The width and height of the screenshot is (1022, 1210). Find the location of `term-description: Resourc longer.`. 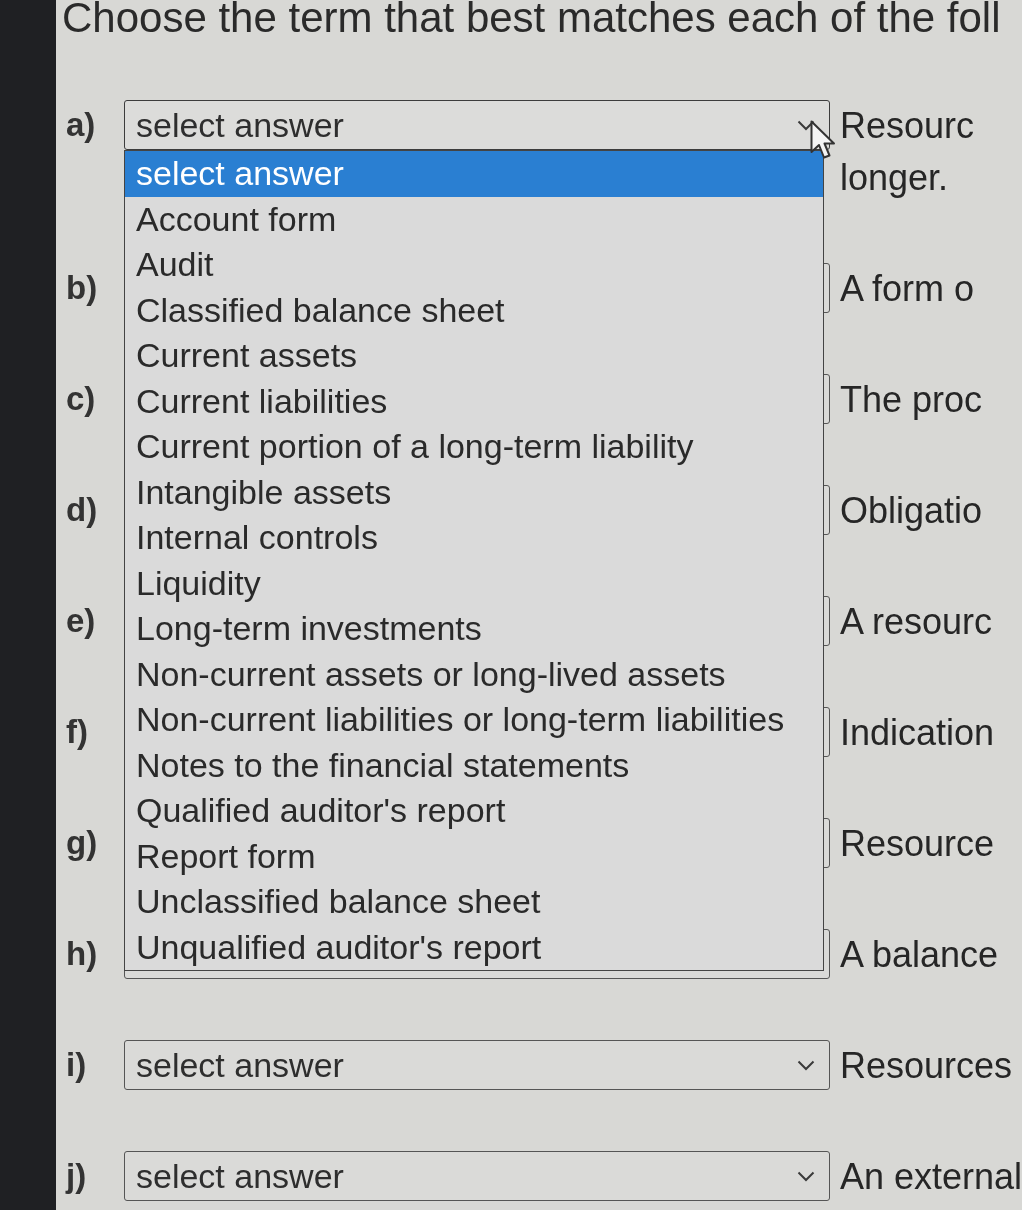

term-description: Resourc longer. is located at coordinates (907, 152).